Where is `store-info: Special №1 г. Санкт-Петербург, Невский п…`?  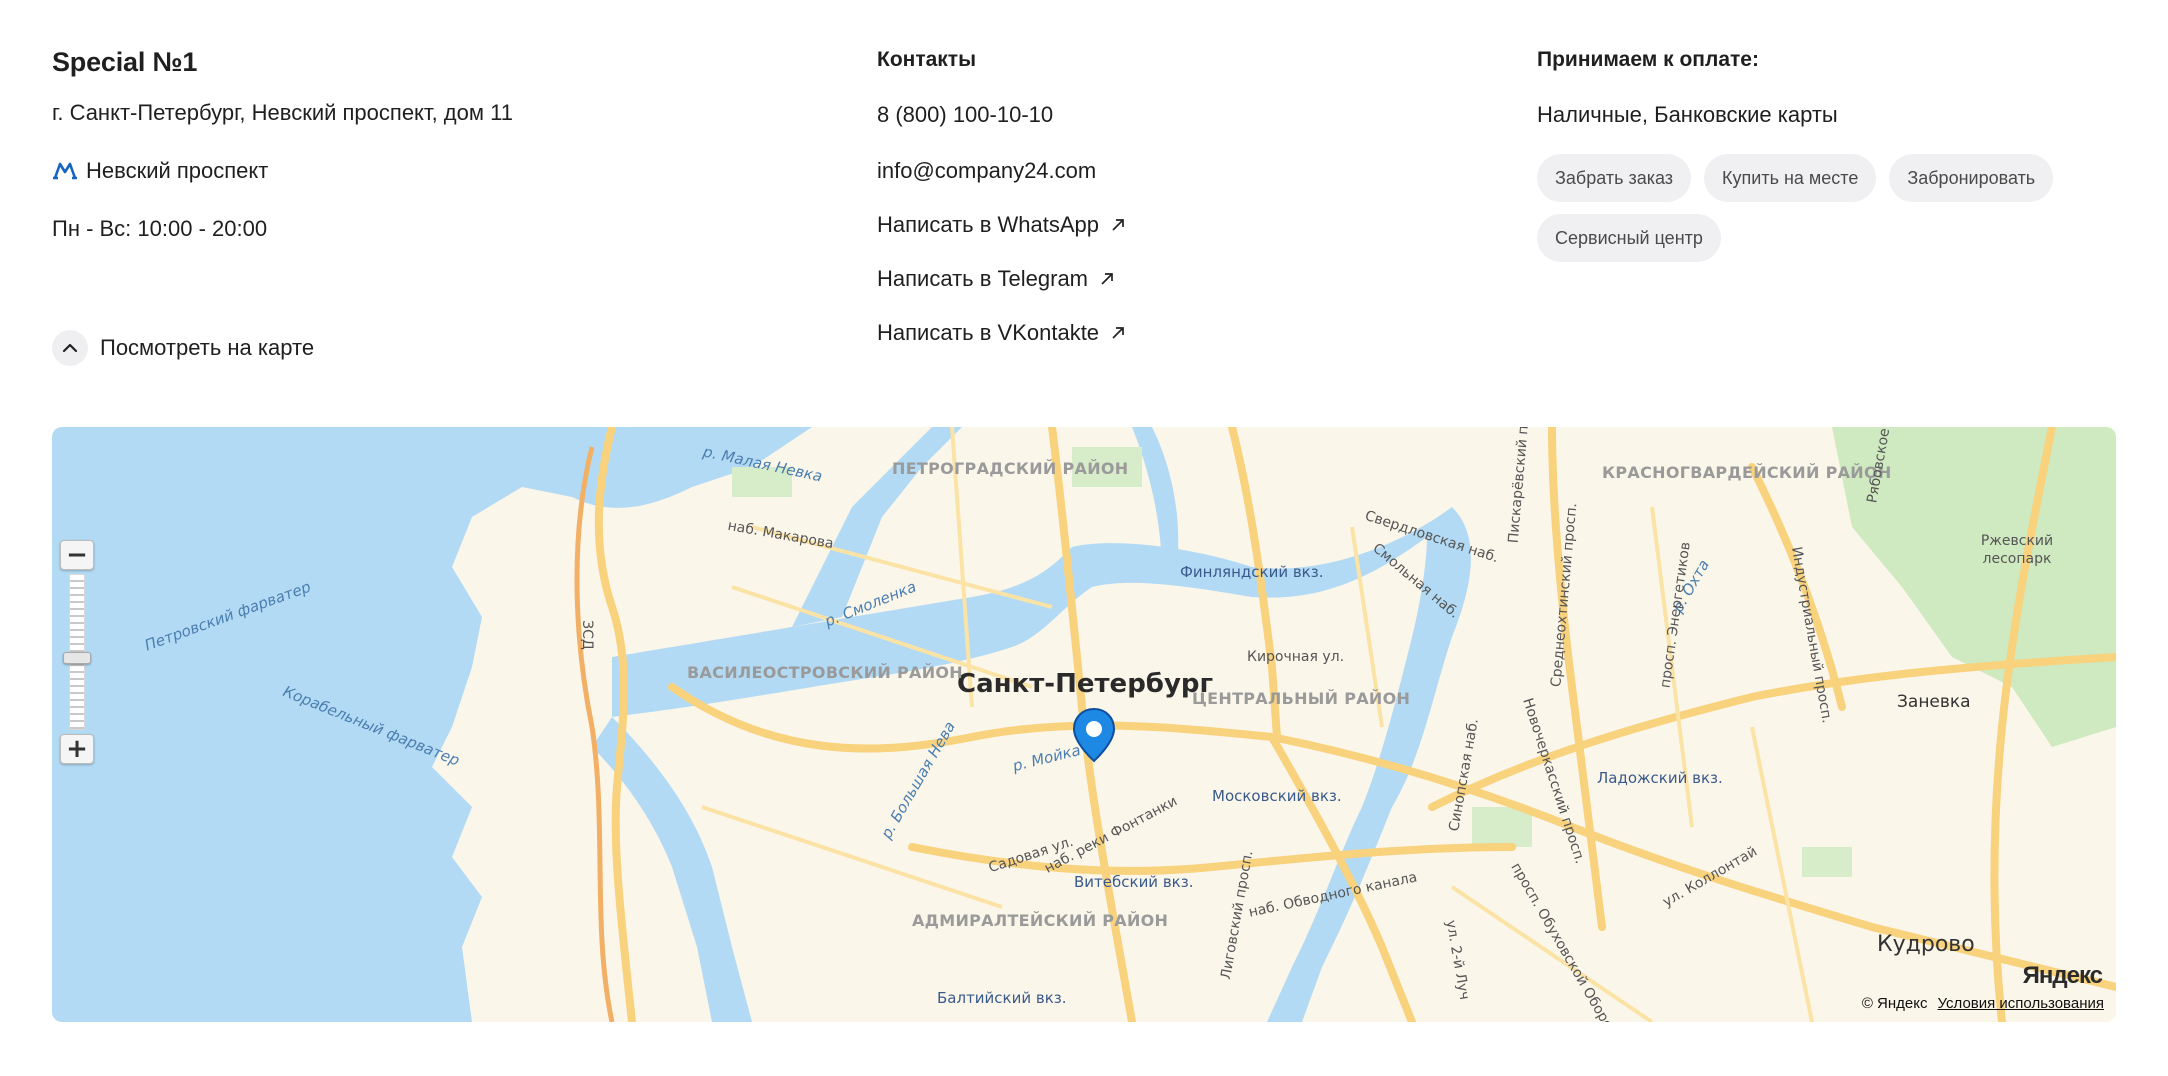
store-info: Special №1 г. Санкт-Петербург, Невский п… is located at coordinates (442, 203).